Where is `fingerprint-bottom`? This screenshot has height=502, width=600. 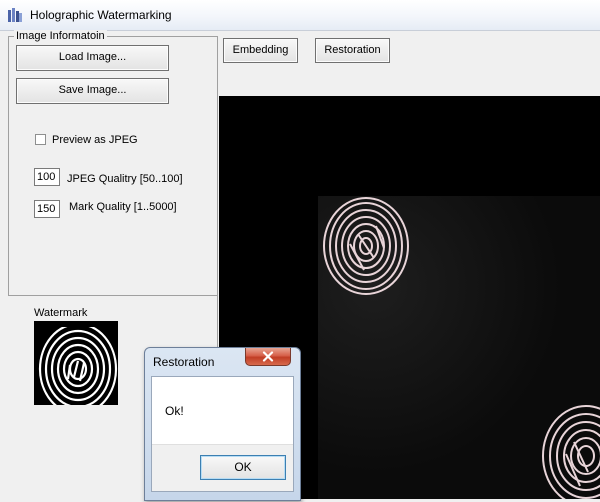 fingerprint-bottom is located at coordinates (571, 453).